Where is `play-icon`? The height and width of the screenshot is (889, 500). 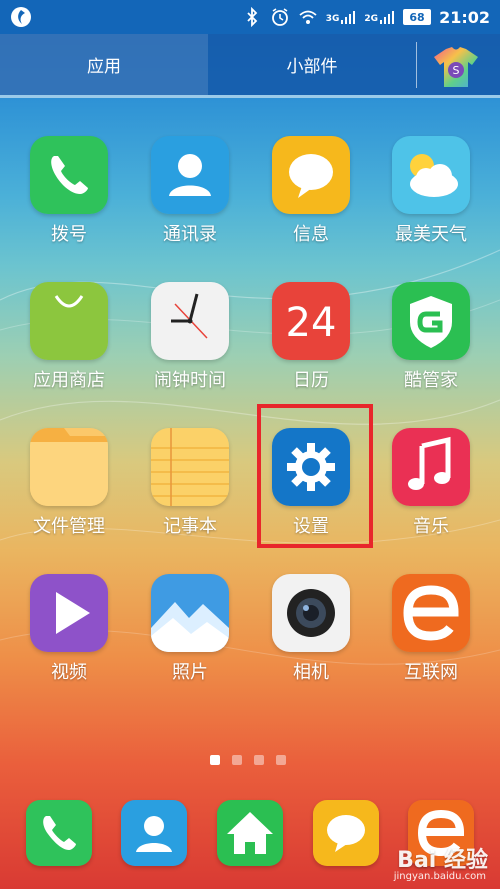 play-icon is located at coordinates (69, 613).